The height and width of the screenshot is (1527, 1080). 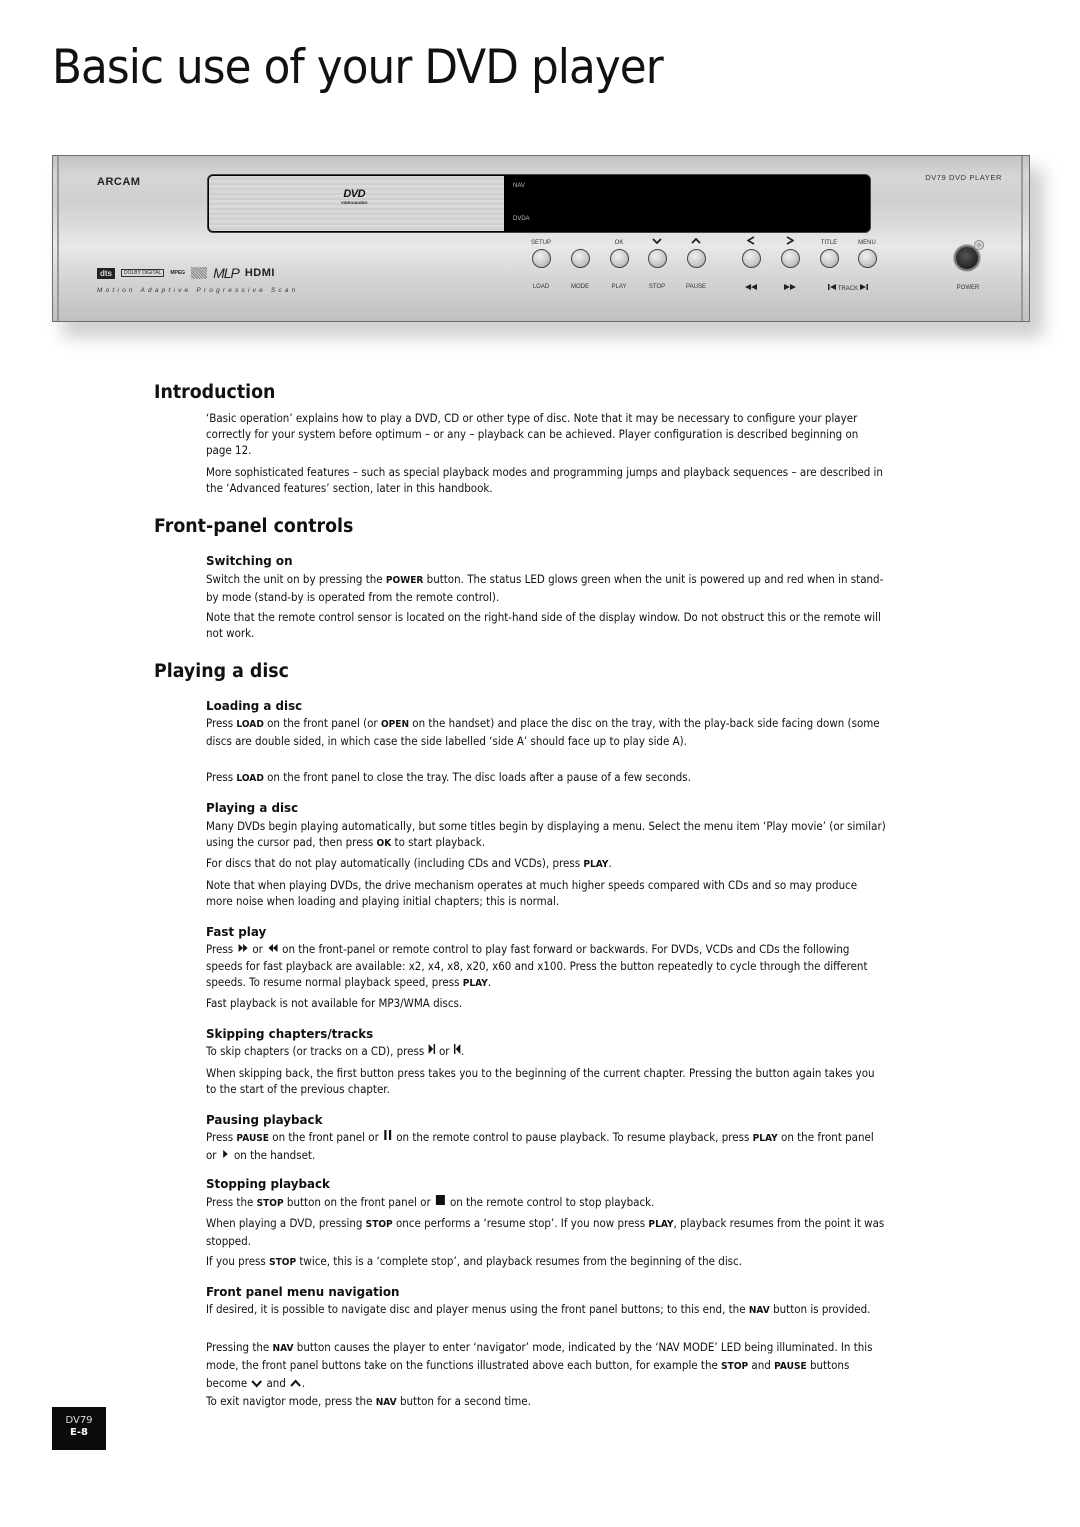 I want to click on track-label: TRACK, so click(x=848, y=289).